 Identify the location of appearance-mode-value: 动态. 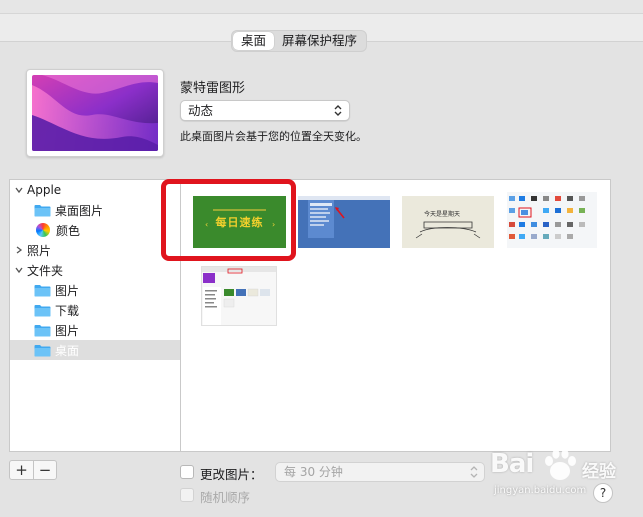
(201, 110).